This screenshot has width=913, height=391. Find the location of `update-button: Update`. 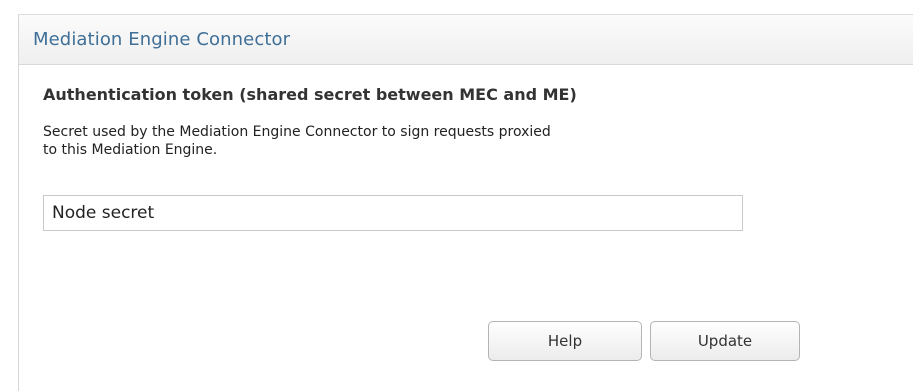

update-button: Update is located at coordinates (725, 341).